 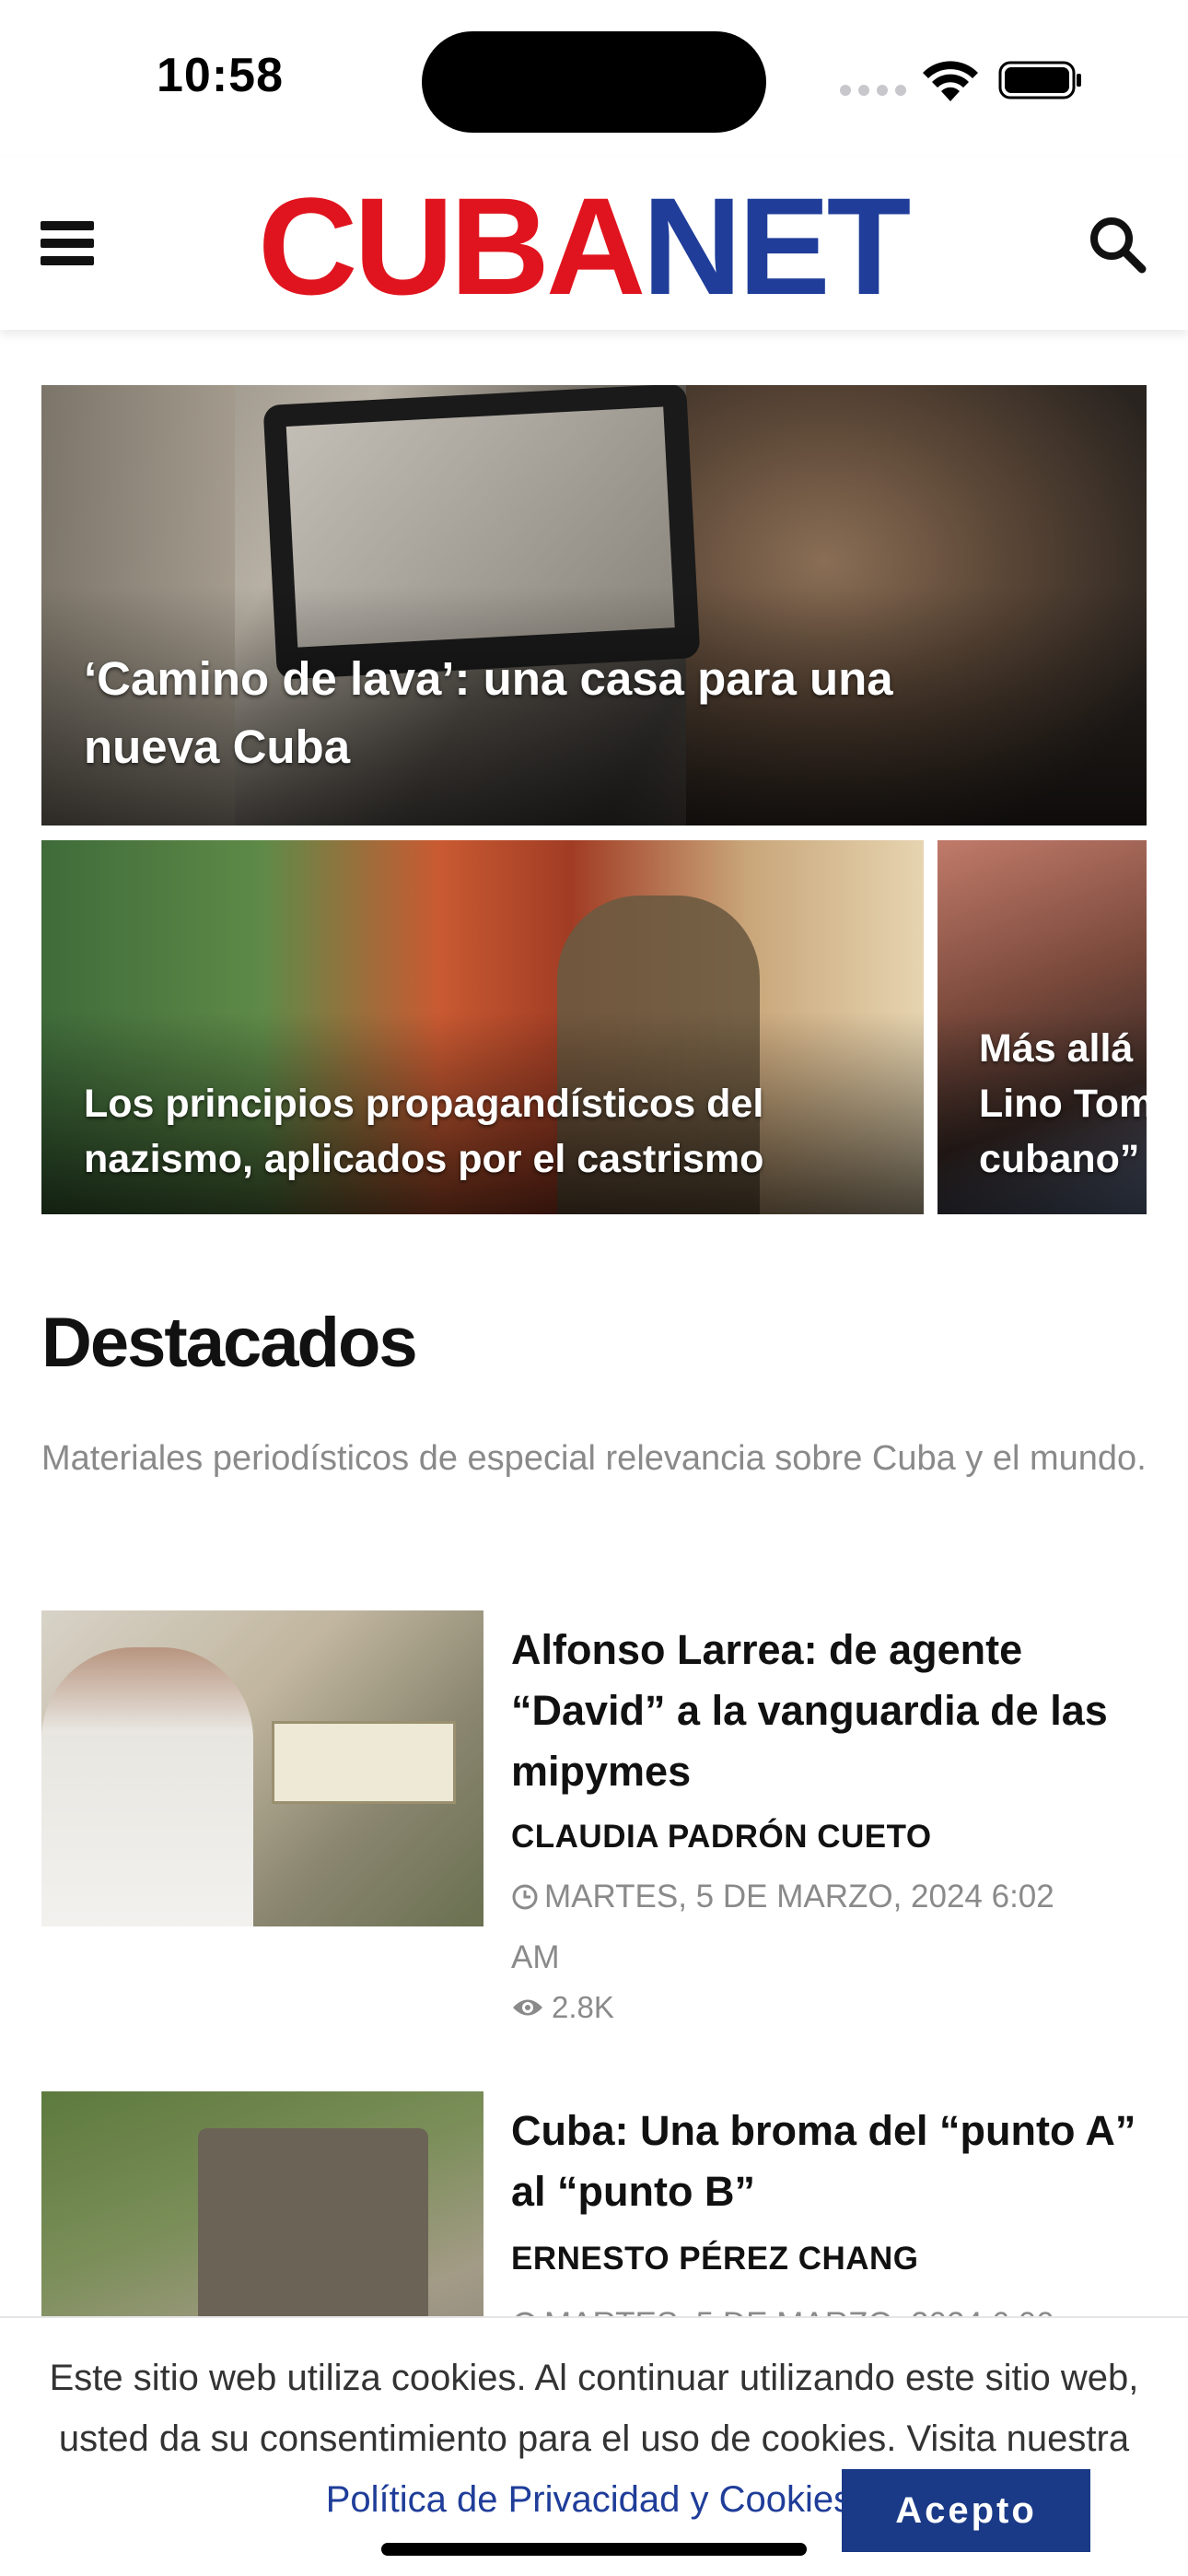 I want to click on clock-icon, so click(x=525, y=1897).